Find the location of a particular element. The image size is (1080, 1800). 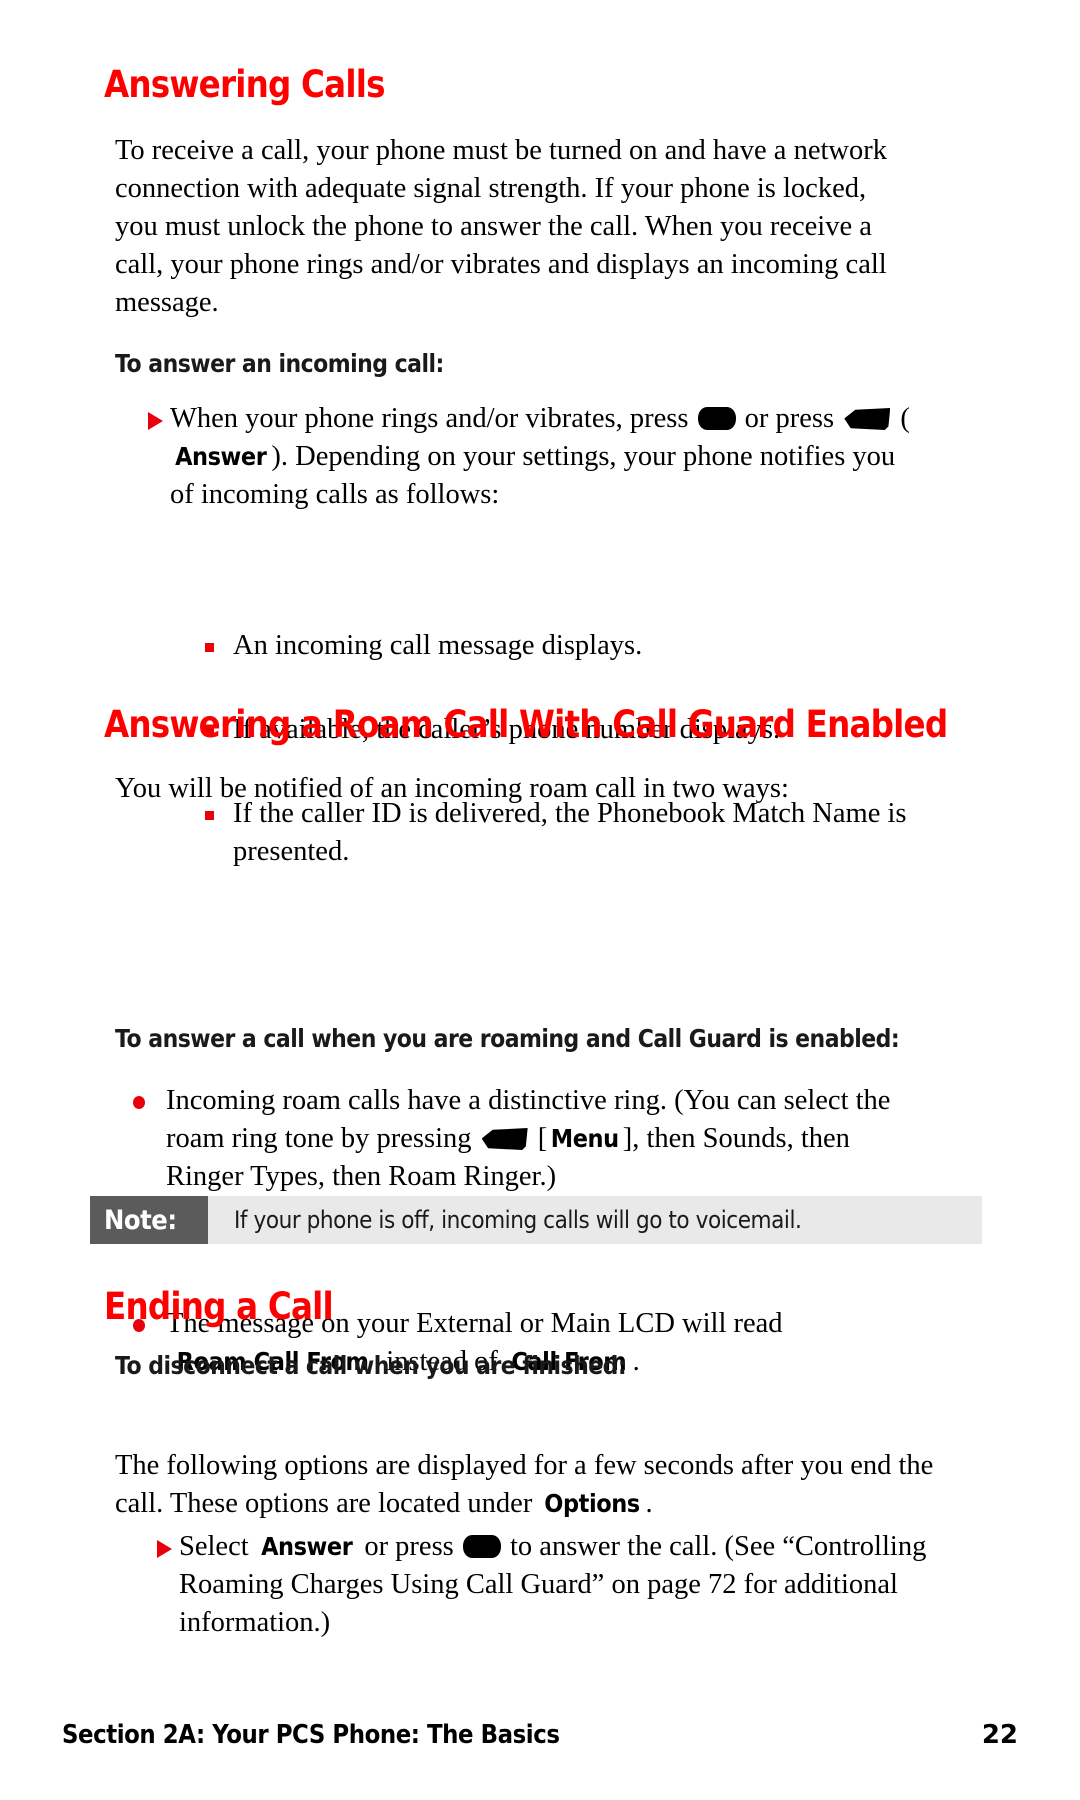

list-item: An incoming call message displays. is located at coordinates (565, 646).